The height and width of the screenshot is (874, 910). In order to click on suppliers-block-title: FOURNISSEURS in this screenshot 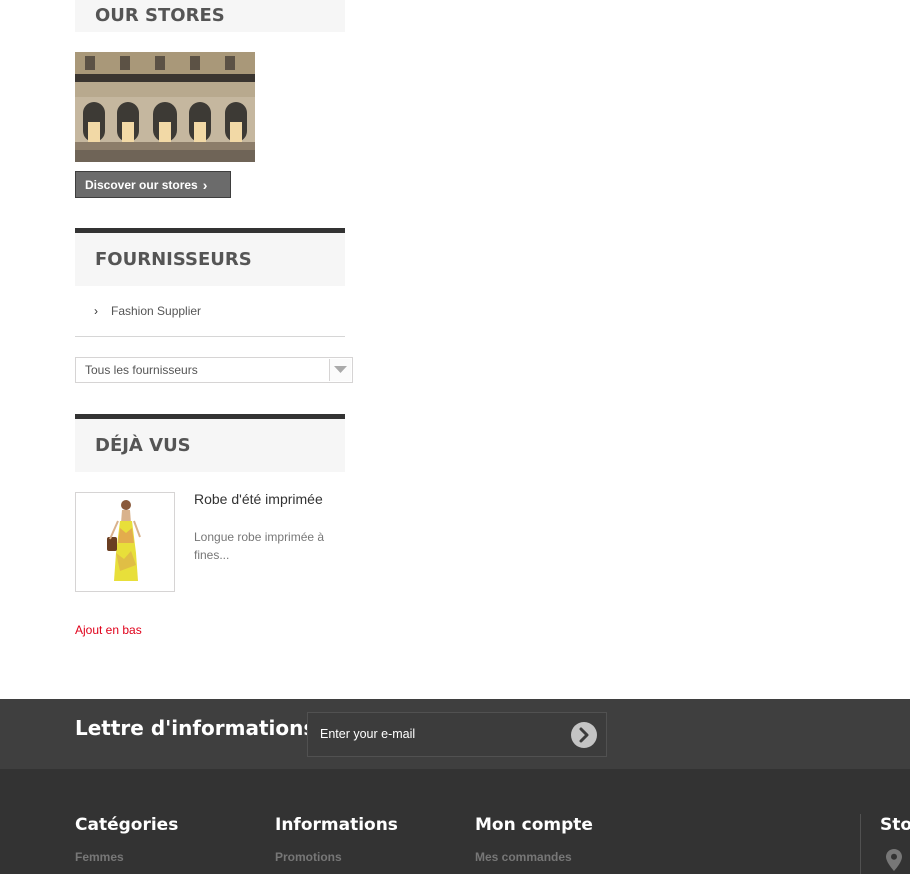, I will do `click(210, 257)`.